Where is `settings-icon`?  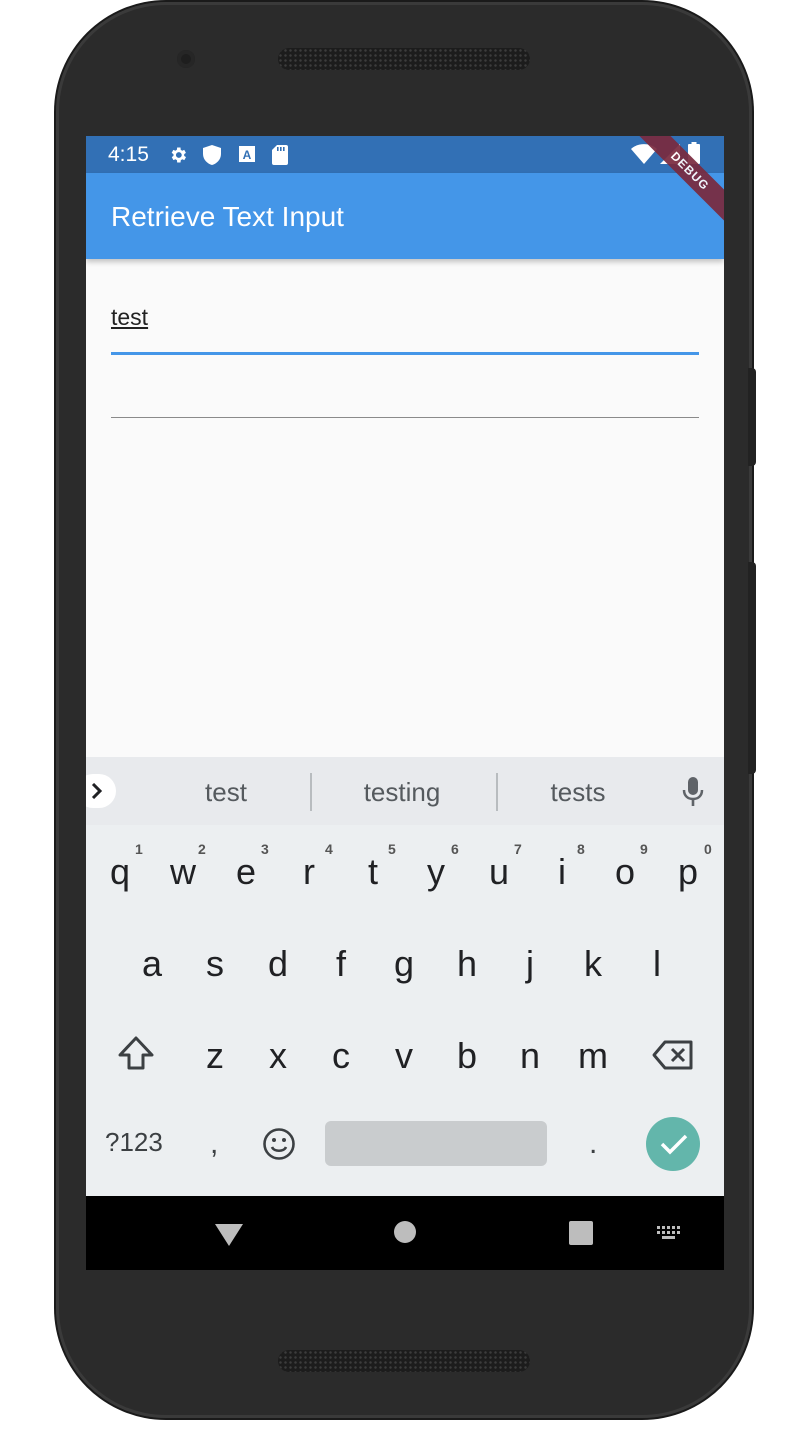
settings-icon is located at coordinates (178, 157).